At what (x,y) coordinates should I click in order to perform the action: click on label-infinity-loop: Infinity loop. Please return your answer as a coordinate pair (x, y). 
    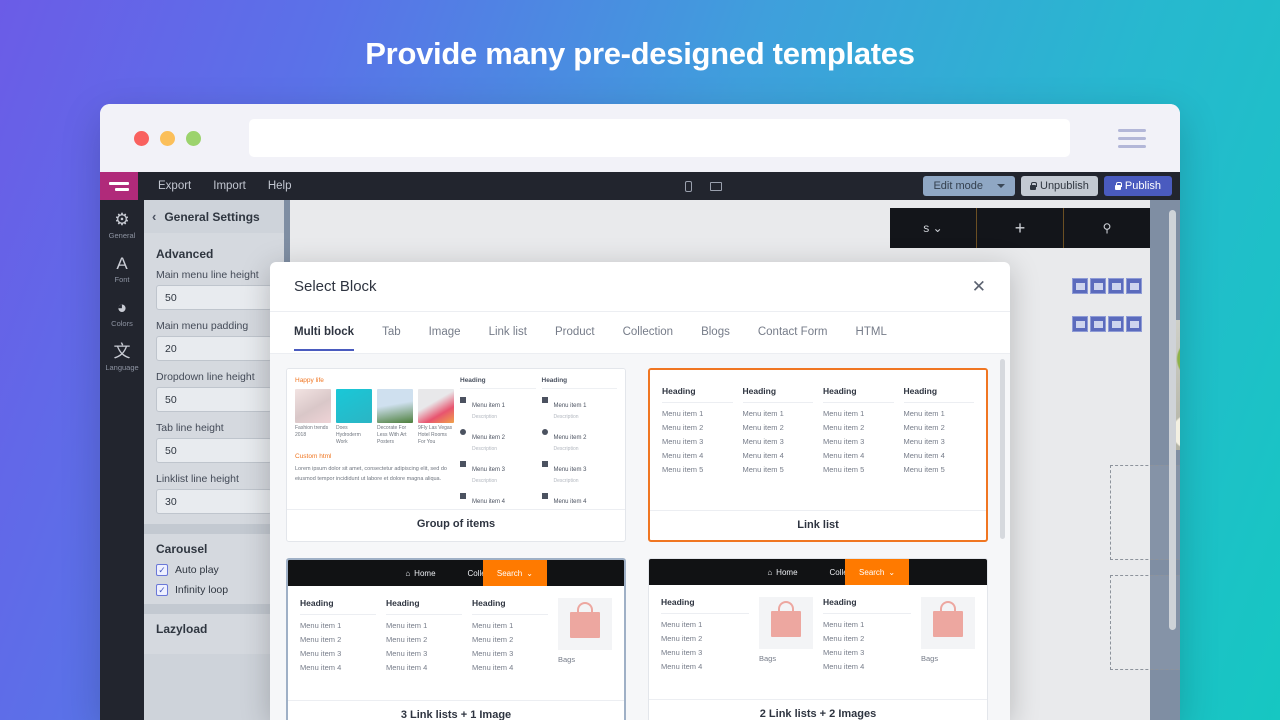
    Looking at the image, I should click on (202, 590).